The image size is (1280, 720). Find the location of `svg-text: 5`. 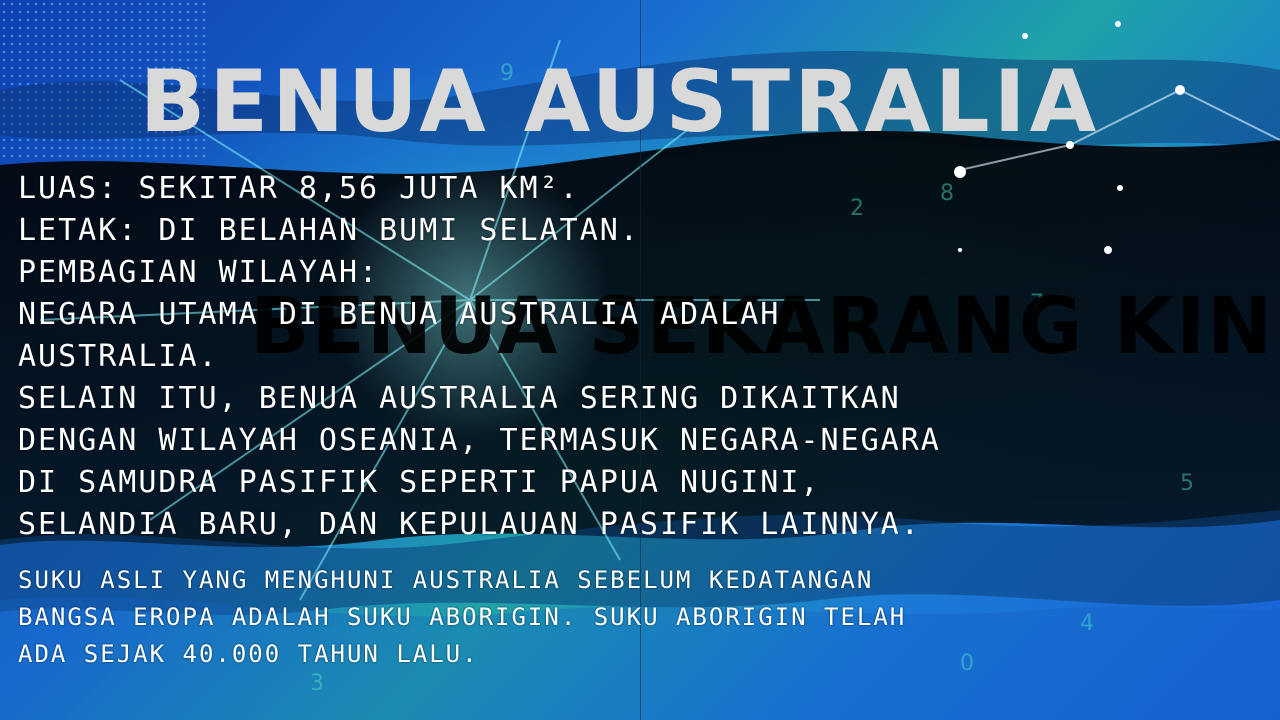

svg-text: 5 is located at coordinates (1187, 483).